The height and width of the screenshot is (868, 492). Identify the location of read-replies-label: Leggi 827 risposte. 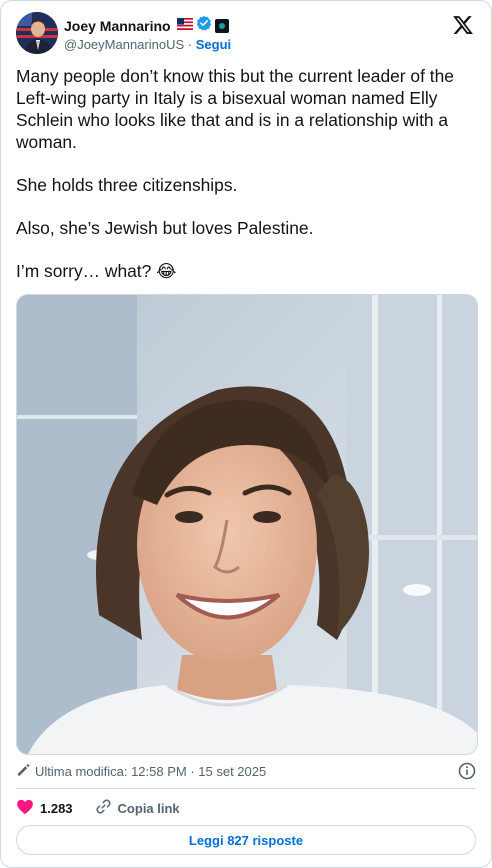
(246, 840).